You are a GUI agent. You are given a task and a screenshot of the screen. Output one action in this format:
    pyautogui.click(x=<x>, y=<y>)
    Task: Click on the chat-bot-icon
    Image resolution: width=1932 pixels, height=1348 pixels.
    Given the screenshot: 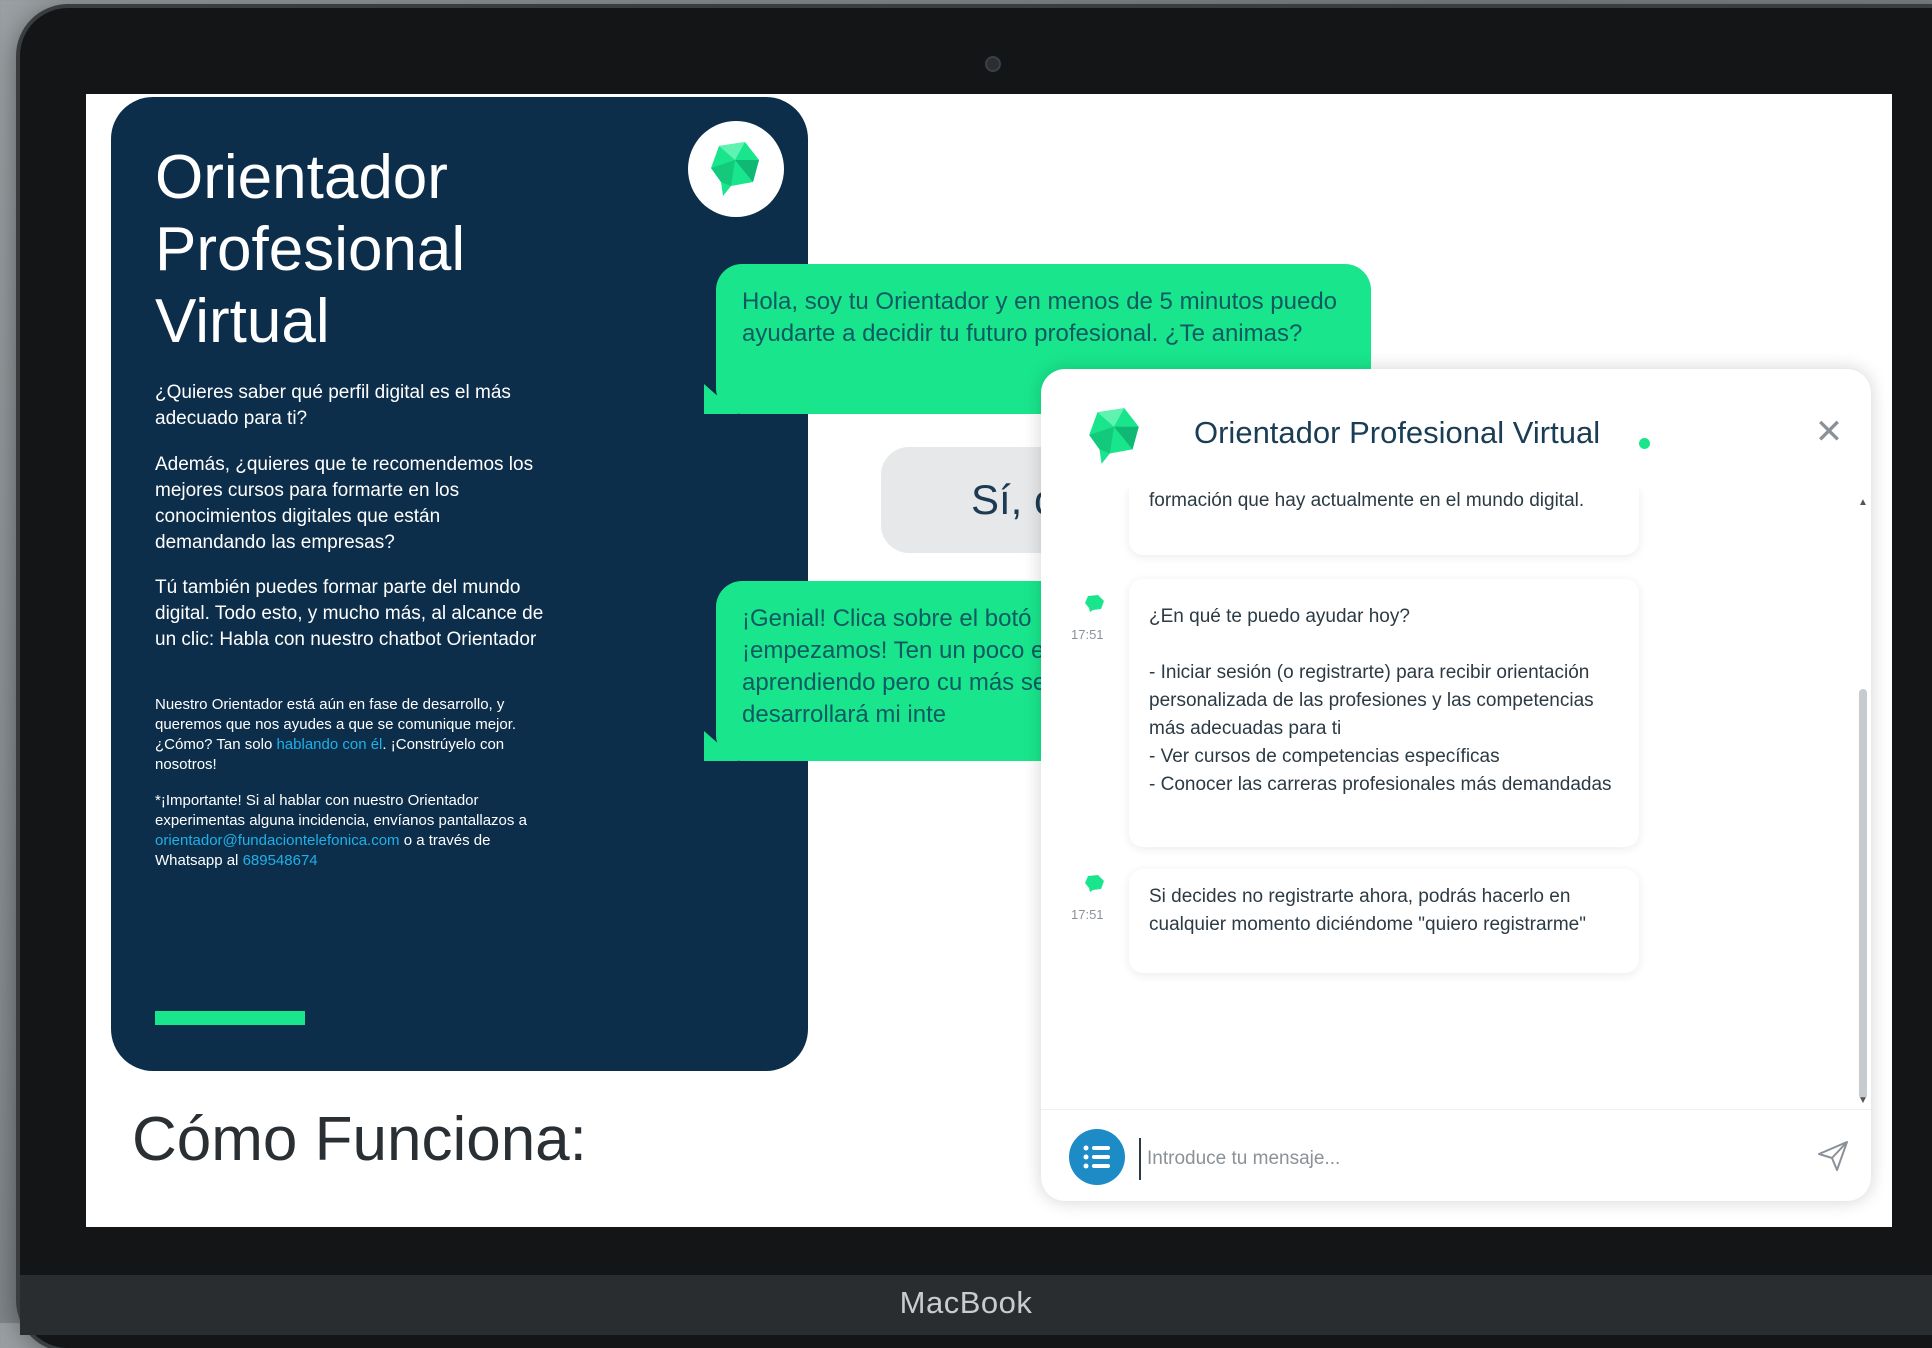 What is the action you would take?
    pyautogui.click(x=735, y=169)
    